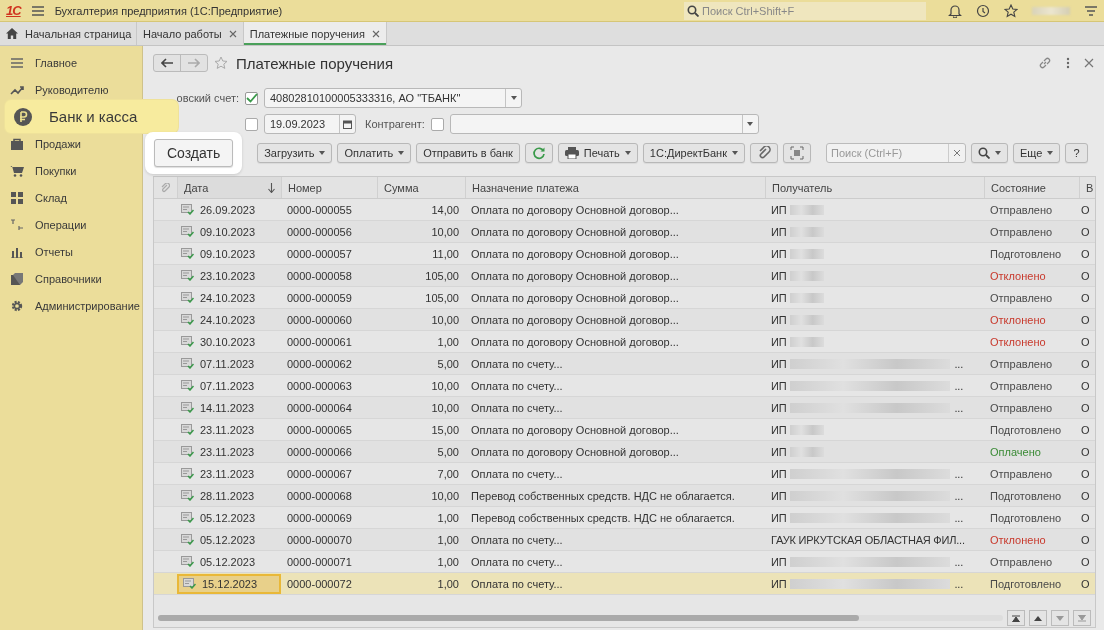  What do you see at coordinates (71, 62) in the screenshot?
I see `sidebar-item: Главное` at bounding box center [71, 62].